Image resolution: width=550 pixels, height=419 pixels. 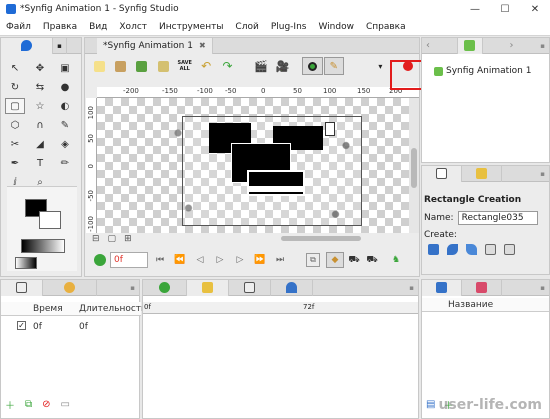 What do you see at coordinates (27, 45) in the screenshot?
I see `toolbox-tab` at bounding box center [27, 45].